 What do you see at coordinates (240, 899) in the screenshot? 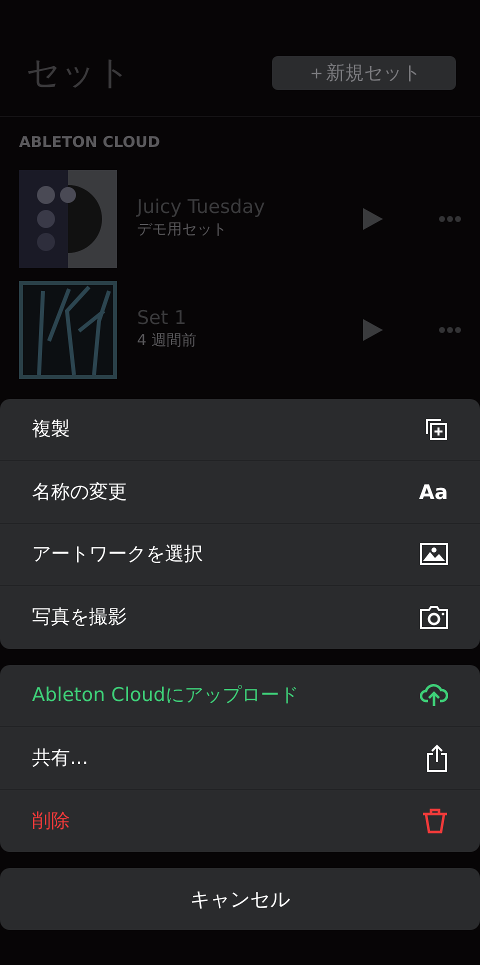
I see `cancel-button: キャンセル` at bounding box center [240, 899].